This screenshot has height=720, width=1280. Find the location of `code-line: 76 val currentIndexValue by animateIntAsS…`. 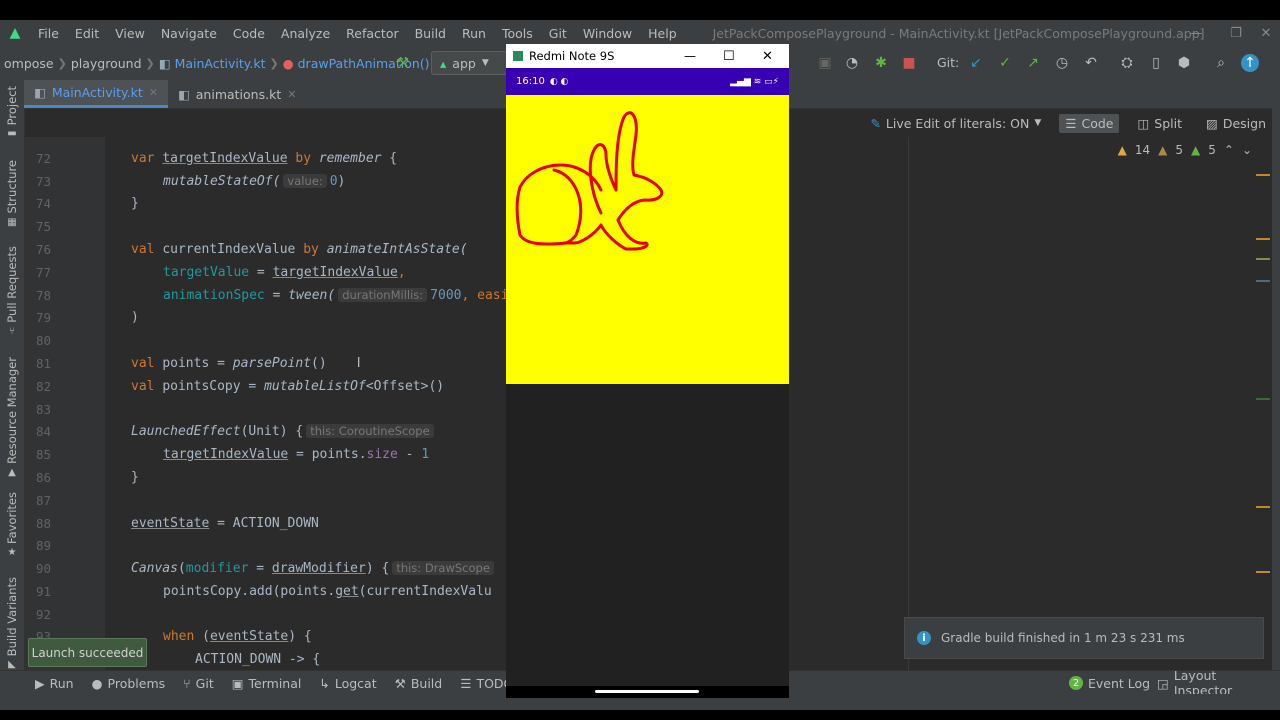

code-line: 76 val currentIndexValue by animateIntAsS… is located at coordinates (246, 249).